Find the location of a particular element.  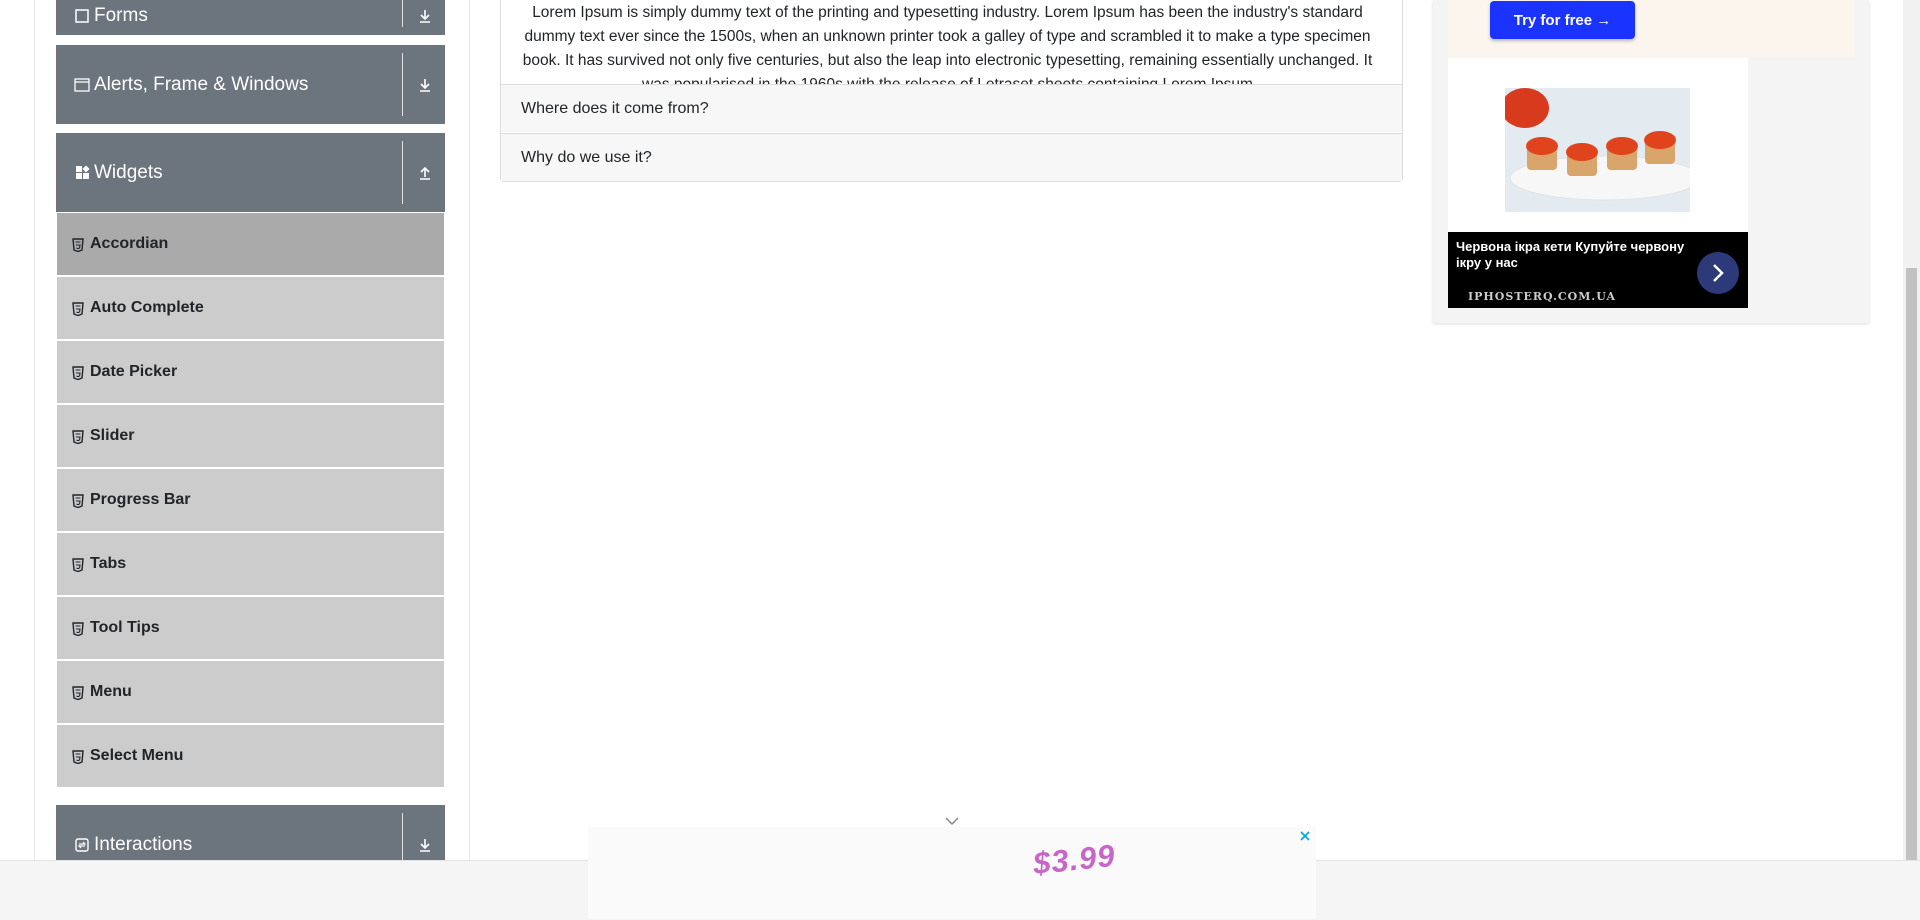

chevron-down-icon is located at coordinates (952, 820).